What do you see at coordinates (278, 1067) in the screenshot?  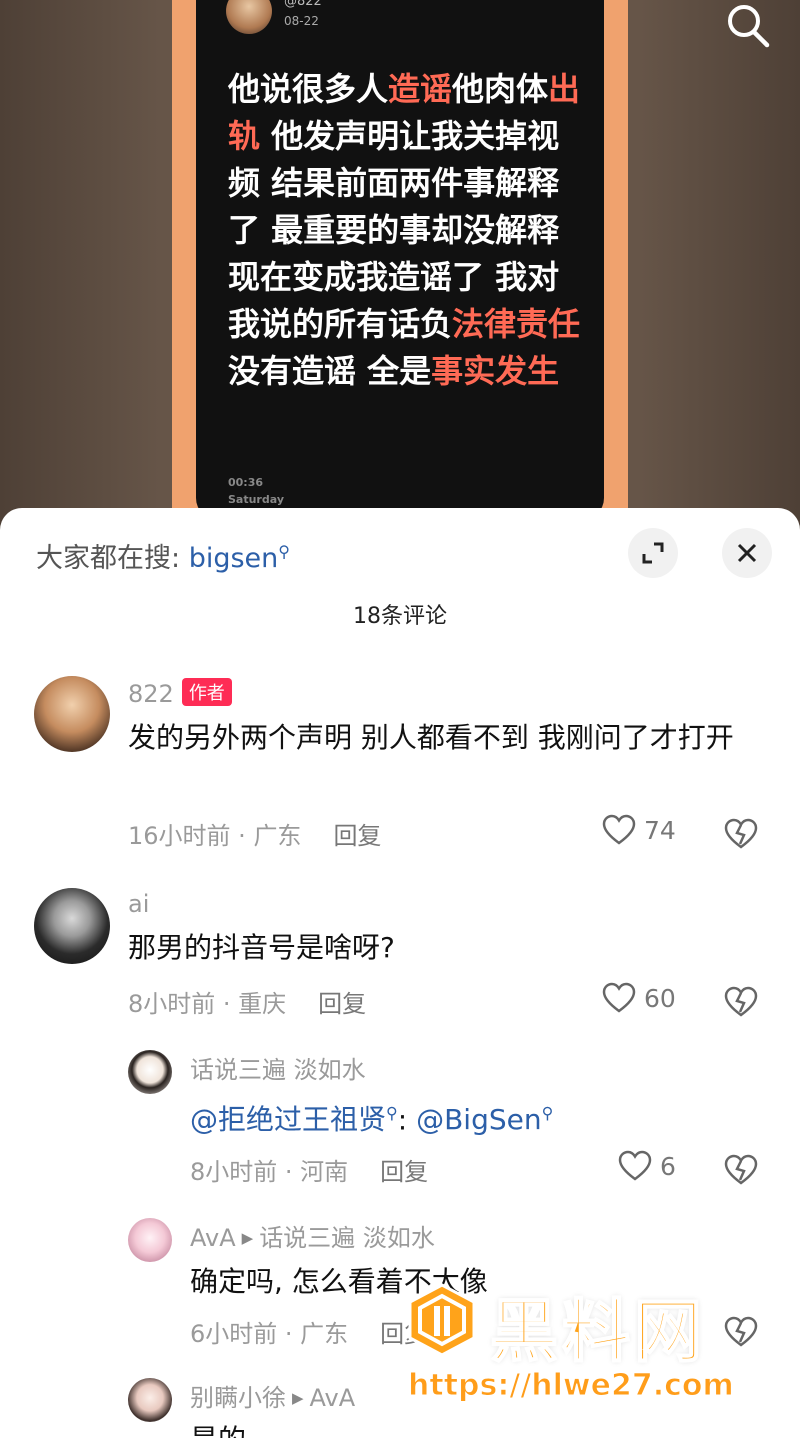 I see `reply-author: 话说三遍 淡如水` at bounding box center [278, 1067].